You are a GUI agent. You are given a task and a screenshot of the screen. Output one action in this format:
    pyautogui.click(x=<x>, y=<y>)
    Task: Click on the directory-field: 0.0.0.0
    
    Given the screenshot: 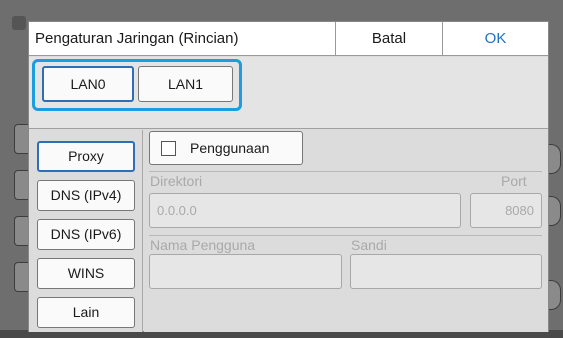 What is the action you would take?
    pyautogui.click(x=305, y=210)
    